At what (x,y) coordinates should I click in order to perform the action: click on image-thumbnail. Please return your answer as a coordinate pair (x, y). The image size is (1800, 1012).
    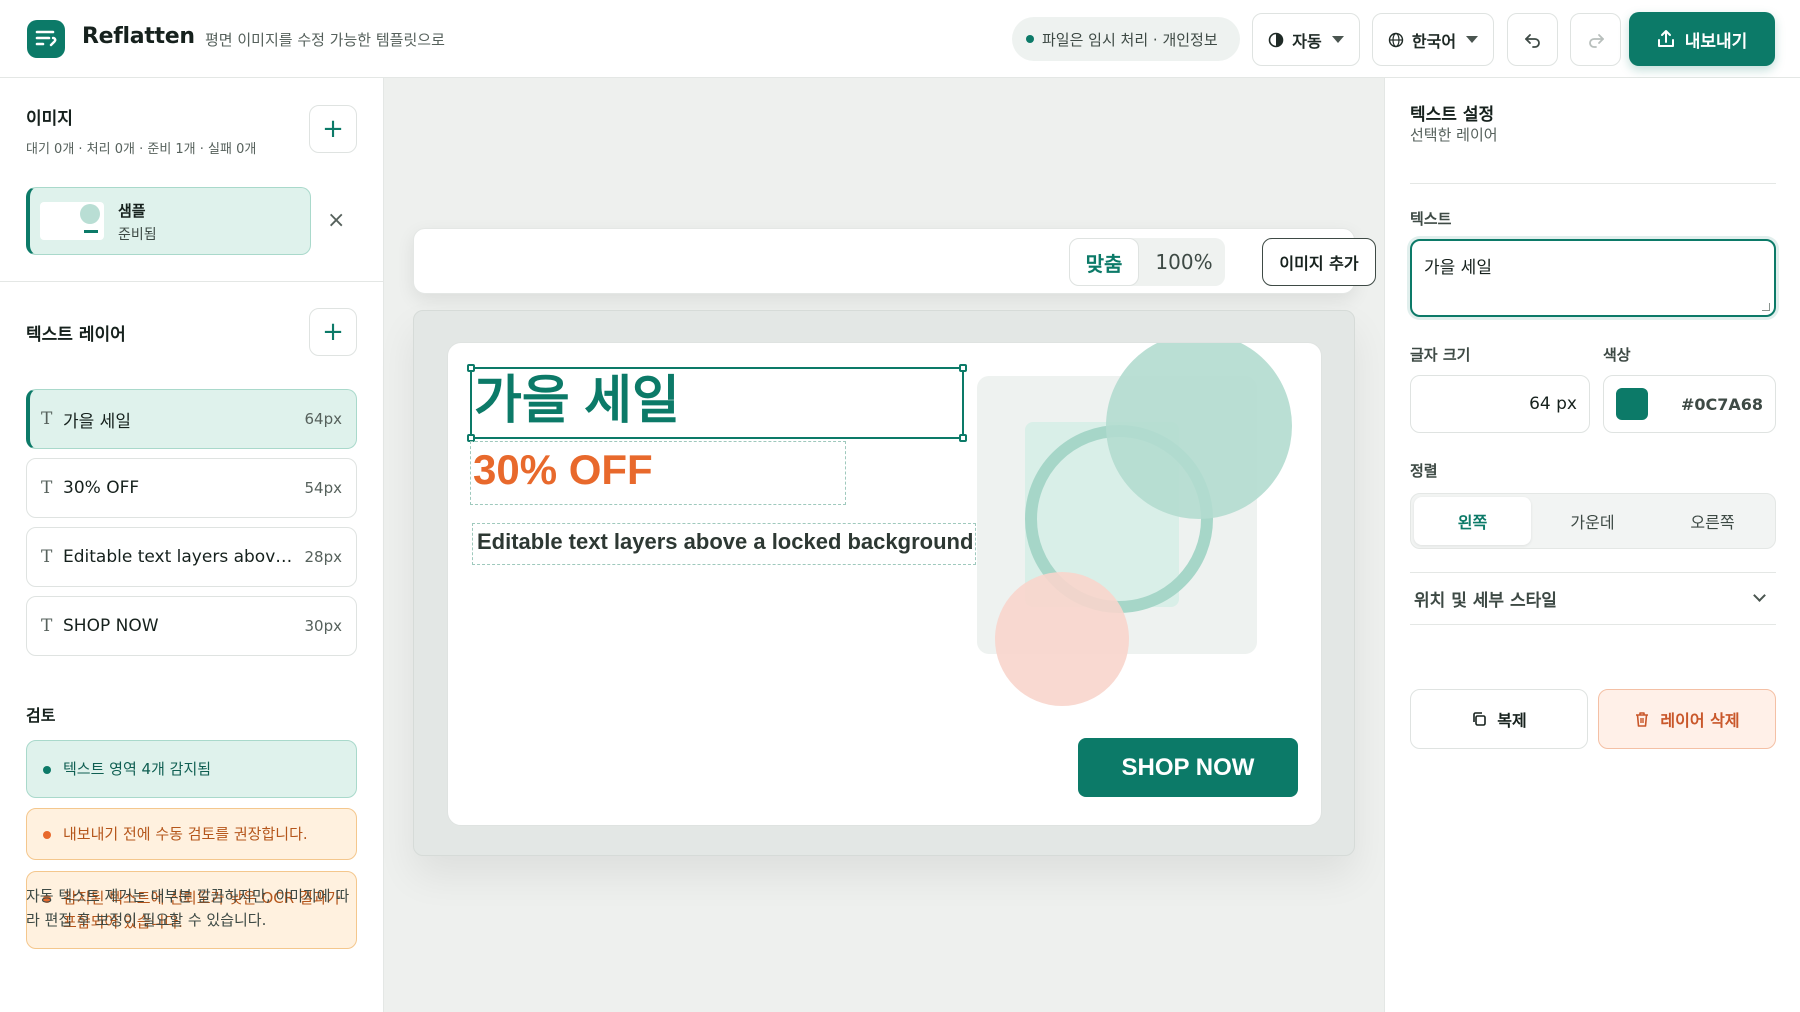
    Looking at the image, I should click on (72, 221).